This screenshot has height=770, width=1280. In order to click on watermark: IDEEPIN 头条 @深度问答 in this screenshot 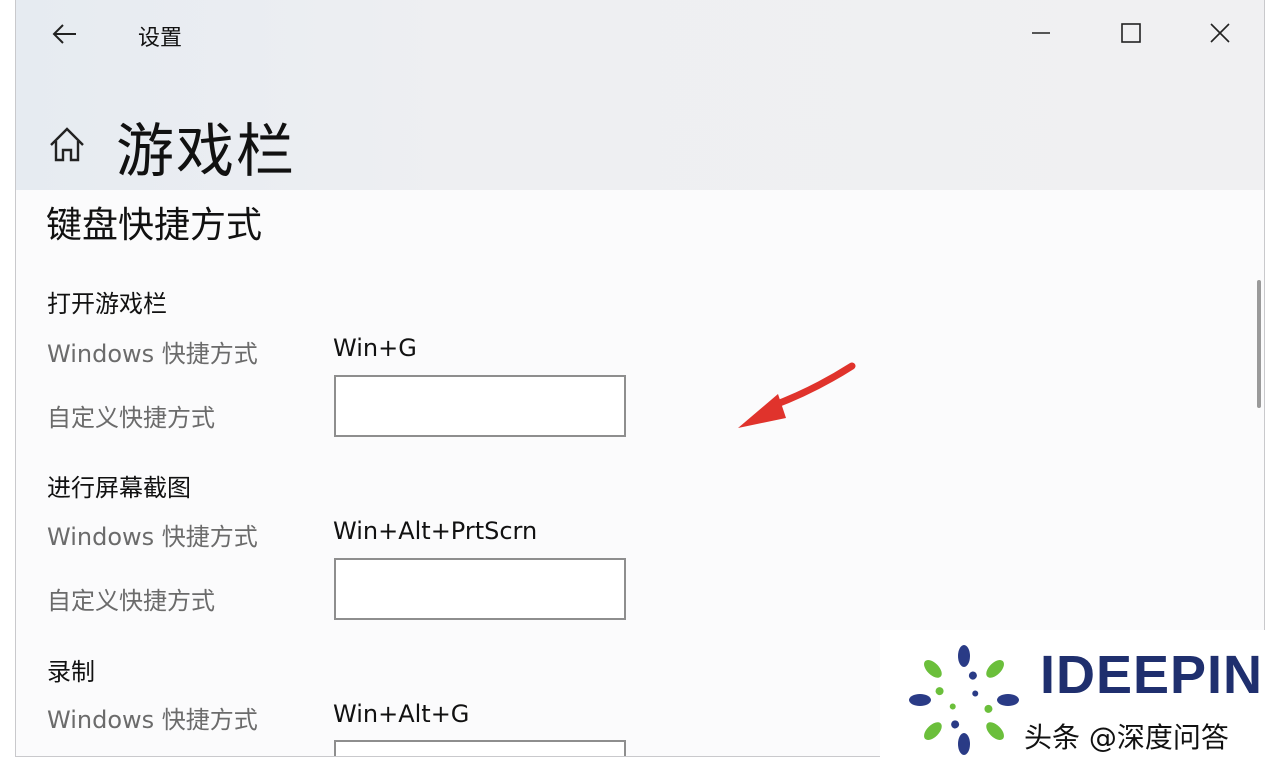, I will do `click(1080, 700)`.